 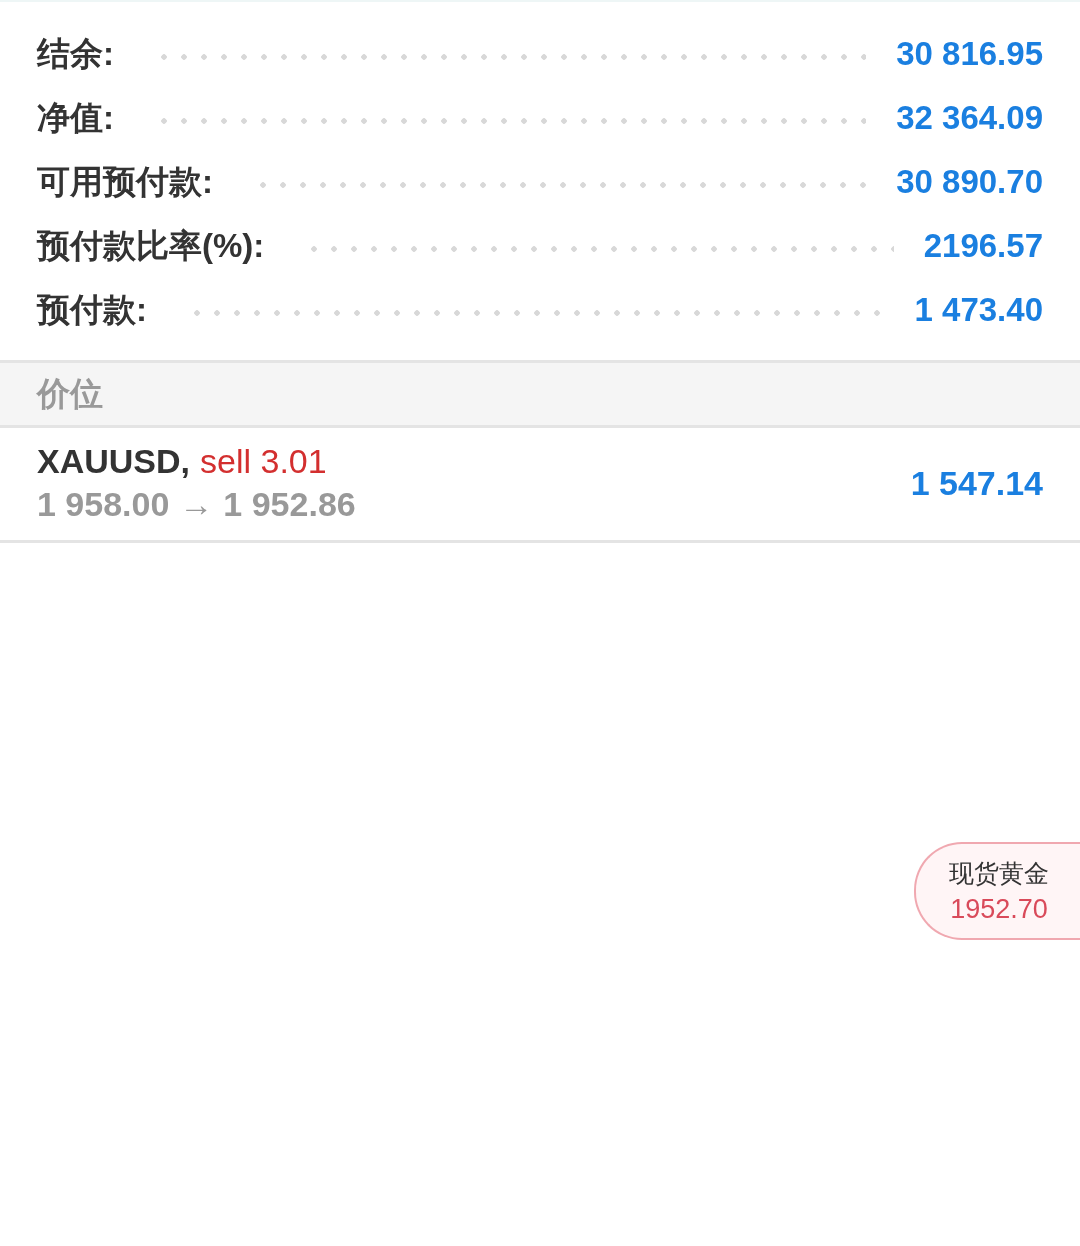 What do you see at coordinates (75, 53) in the screenshot?
I see `summary-label: 结余:` at bounding box center [75, 53].